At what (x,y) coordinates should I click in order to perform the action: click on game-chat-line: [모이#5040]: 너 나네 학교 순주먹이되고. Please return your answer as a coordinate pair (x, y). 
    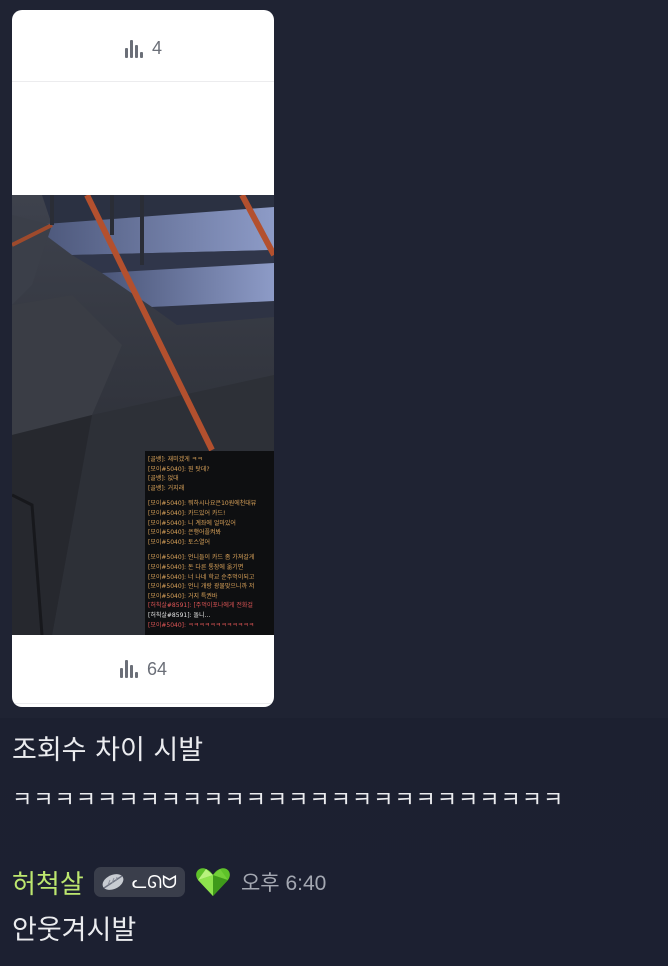
    Looking at the image, I should click on (201, 577).